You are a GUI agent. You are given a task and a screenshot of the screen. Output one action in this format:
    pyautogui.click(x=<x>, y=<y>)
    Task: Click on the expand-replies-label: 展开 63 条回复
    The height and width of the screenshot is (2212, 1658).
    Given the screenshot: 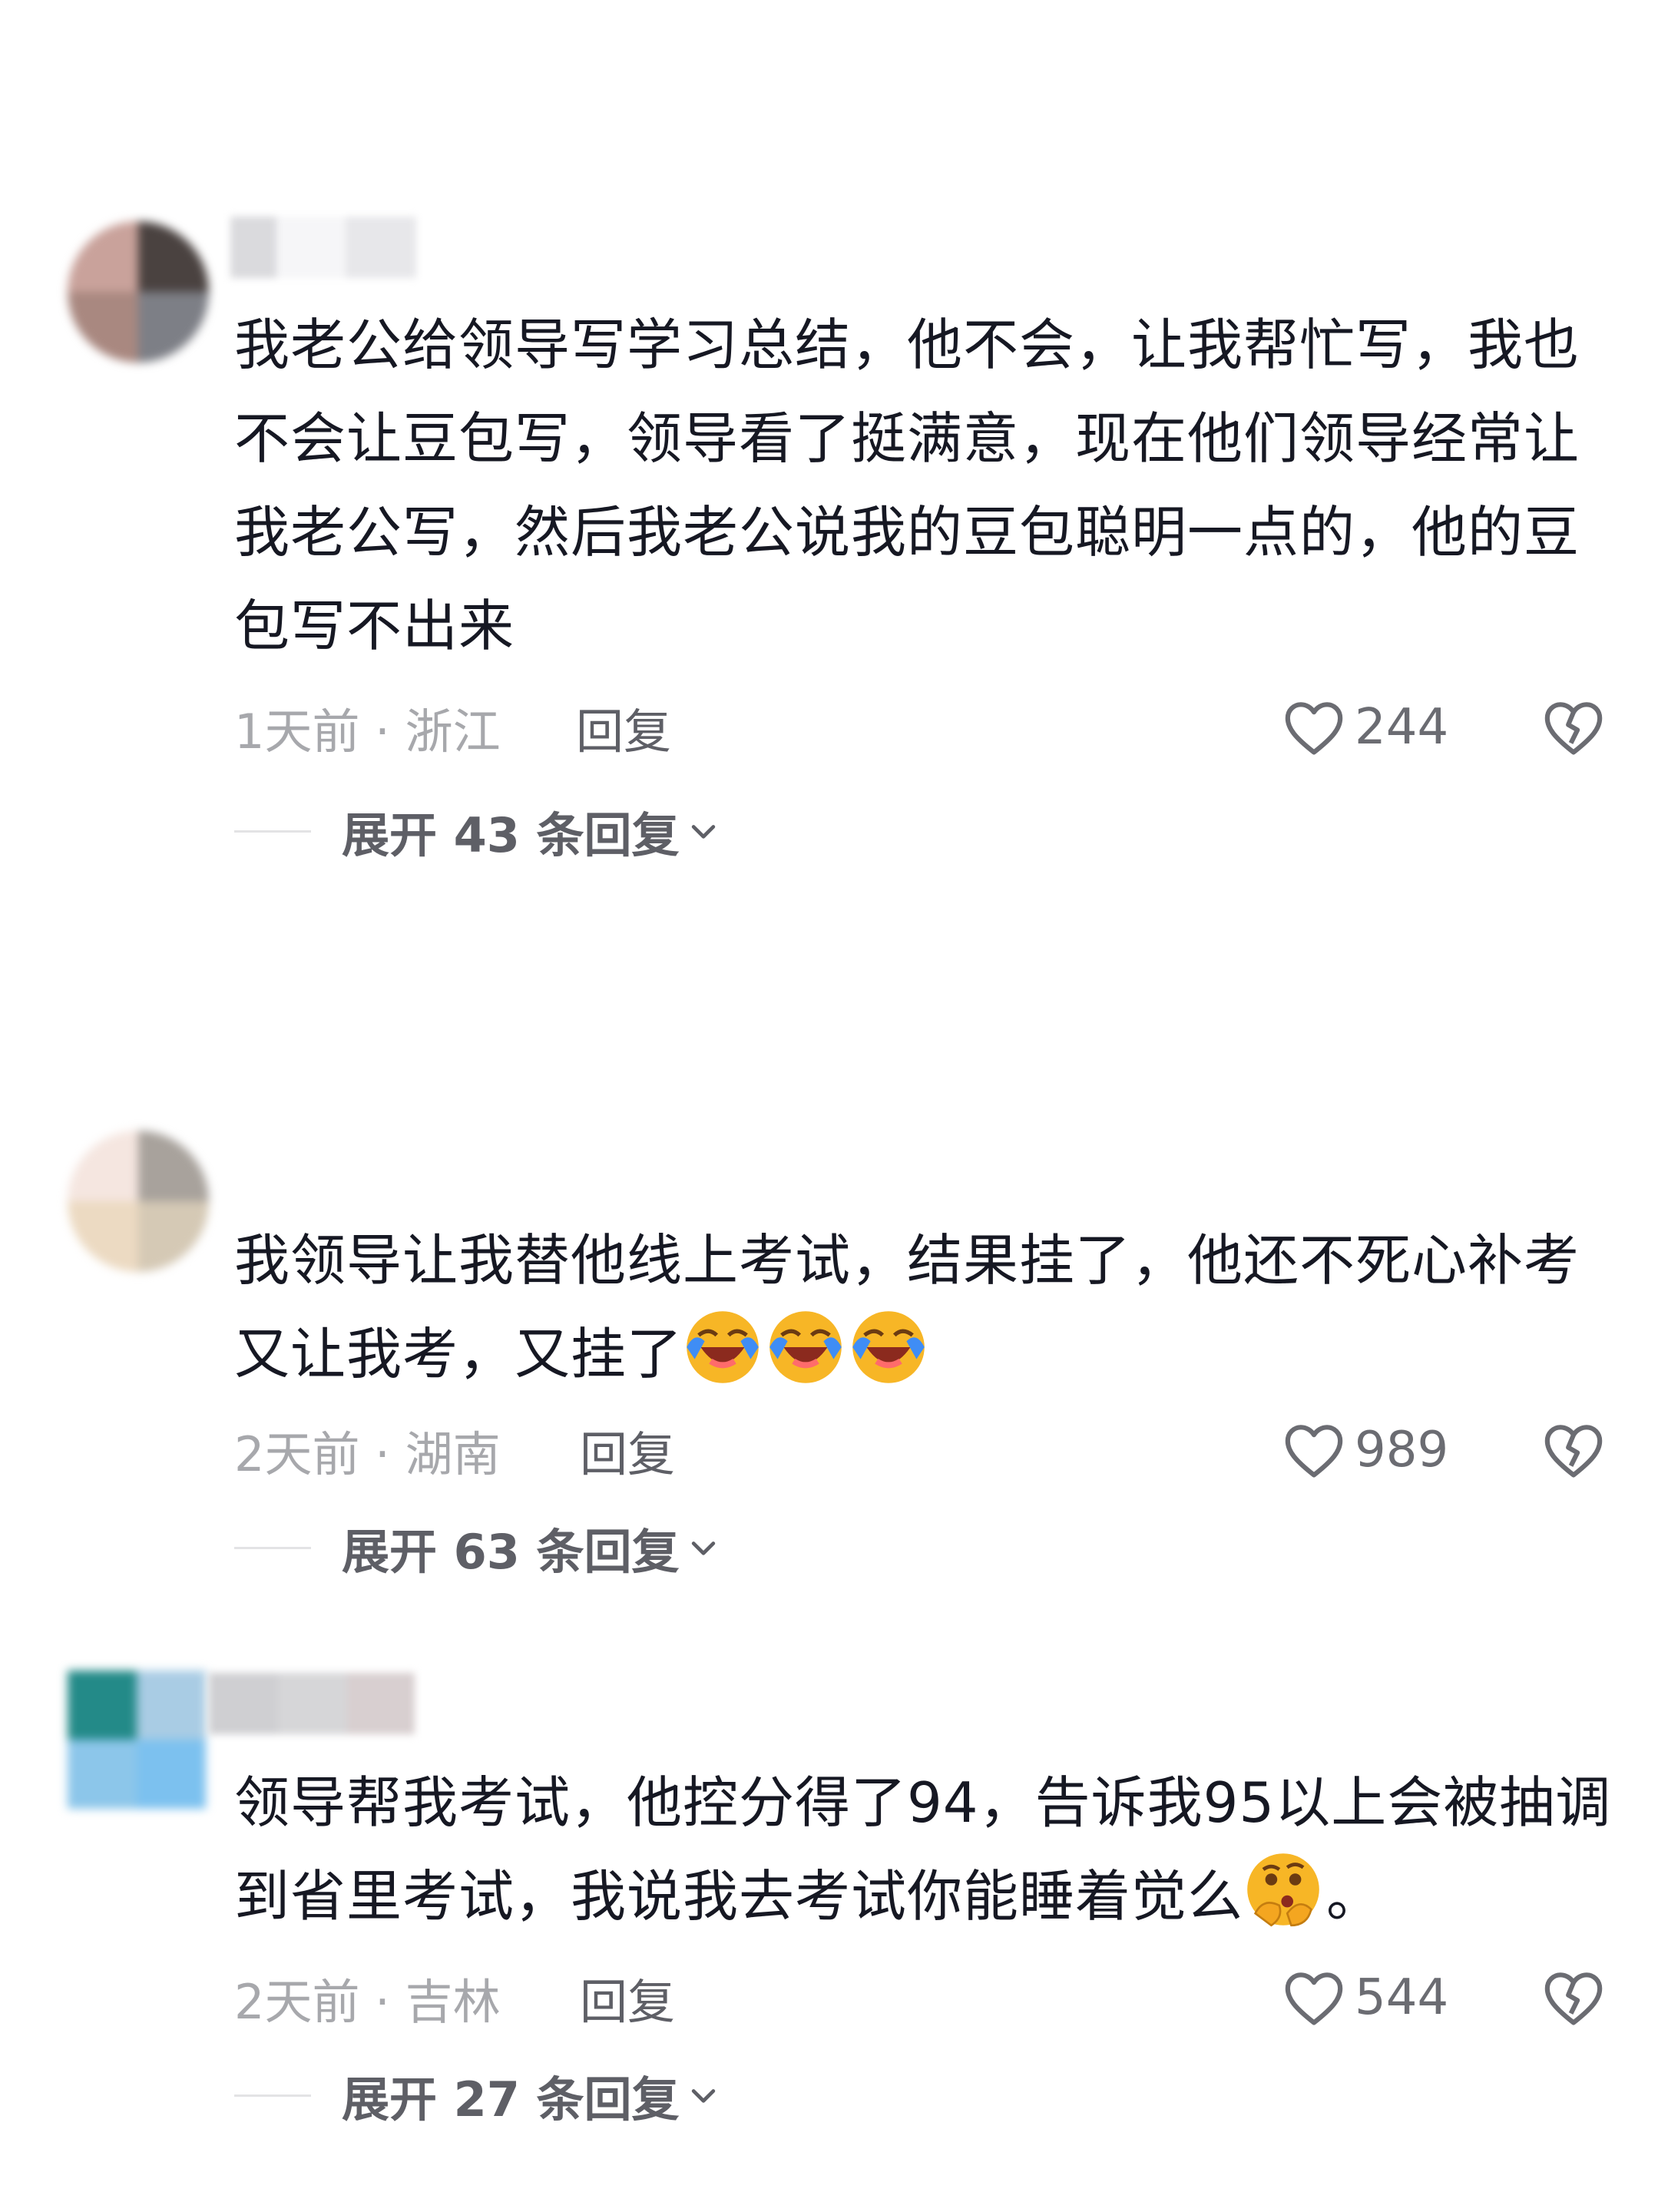 What is the action you would take?
    pyautogui.click(x=511, y=1552)
    